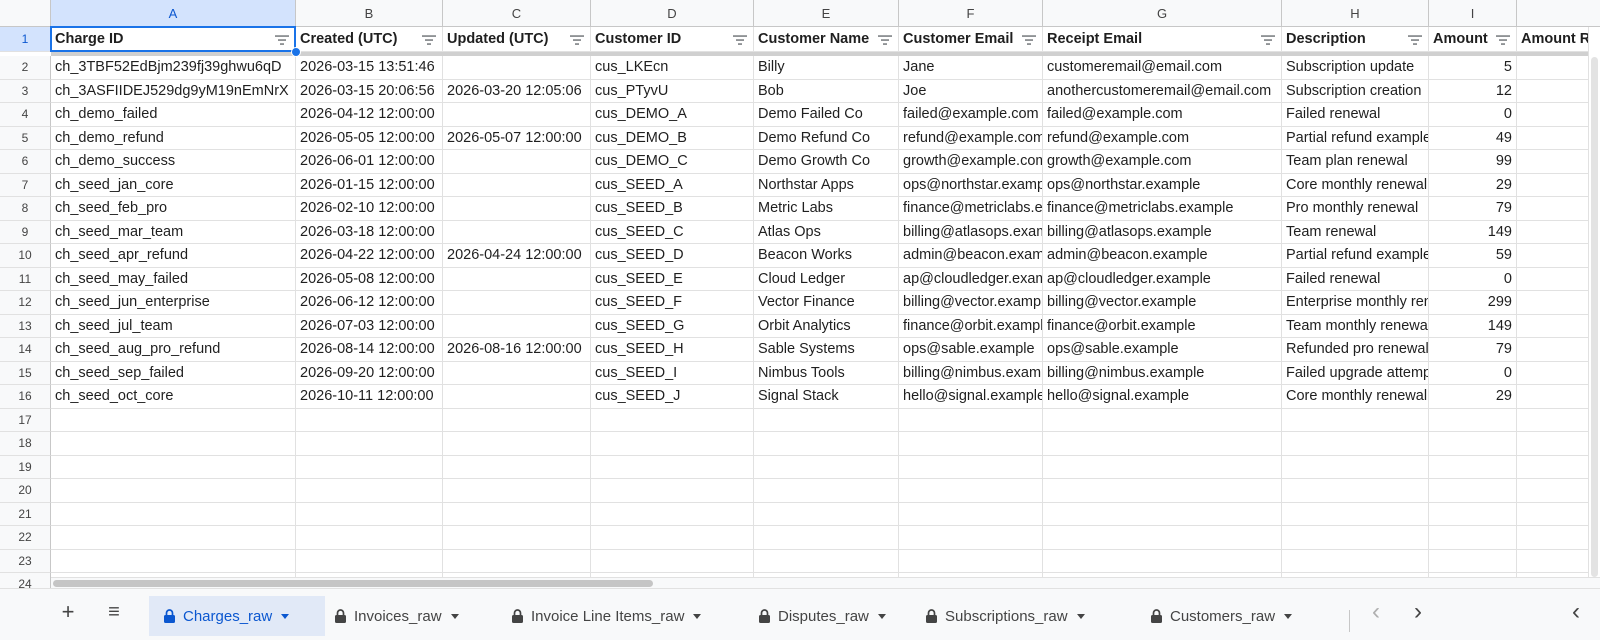 This screenshot has width=1600, height=640. What do you see at coordinates (25, 580) in the screenshot?
I see `row-header: 24` at bounding box center [25, 580].